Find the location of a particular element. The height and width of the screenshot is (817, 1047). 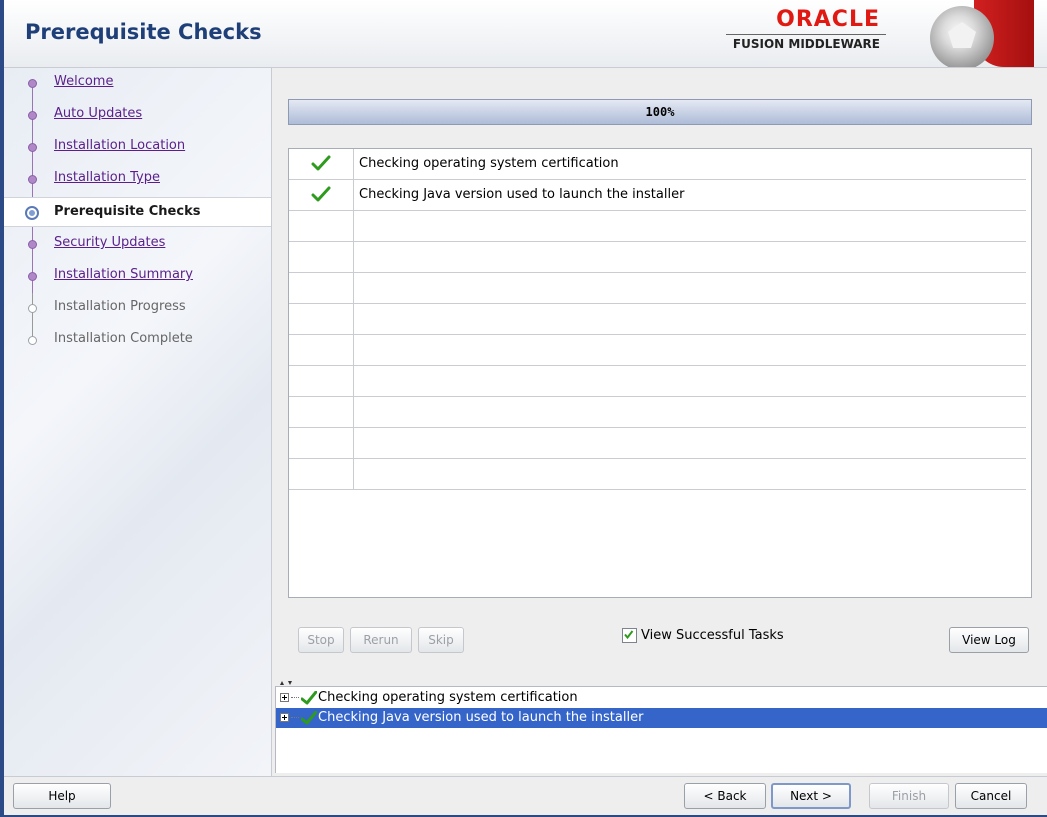

help-button-label: Help is located at coordinates (62, 796).